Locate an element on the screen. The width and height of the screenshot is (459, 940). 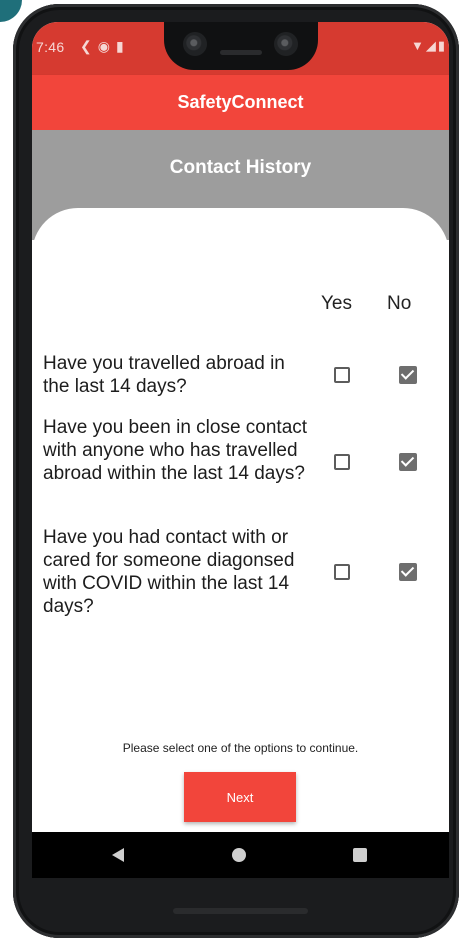
back-icon is located at coordinates (118, 855).